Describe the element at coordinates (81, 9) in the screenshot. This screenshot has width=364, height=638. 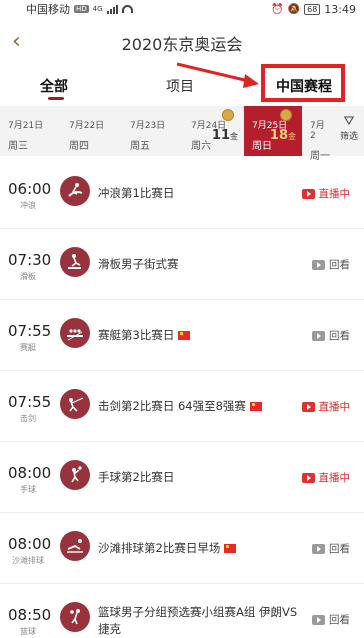
I see `hd-badge: HD` at that location.